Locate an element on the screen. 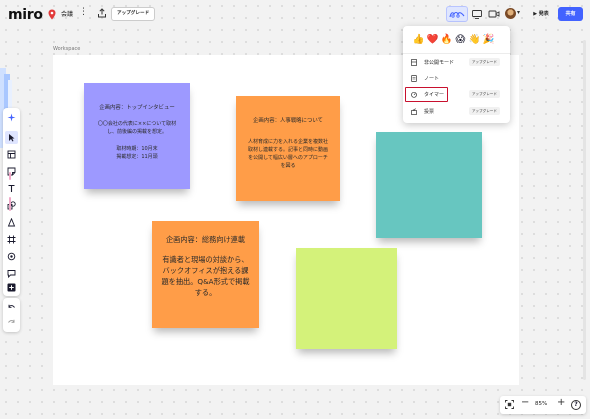  sparkle-icon is located at coordinates (11, 117).